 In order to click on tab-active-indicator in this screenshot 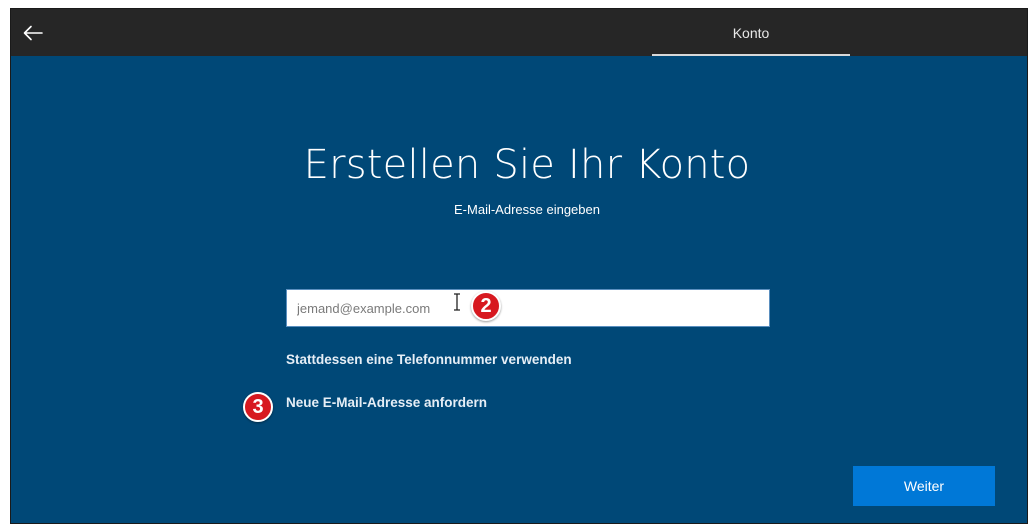, I will do `click(751, 55)`.